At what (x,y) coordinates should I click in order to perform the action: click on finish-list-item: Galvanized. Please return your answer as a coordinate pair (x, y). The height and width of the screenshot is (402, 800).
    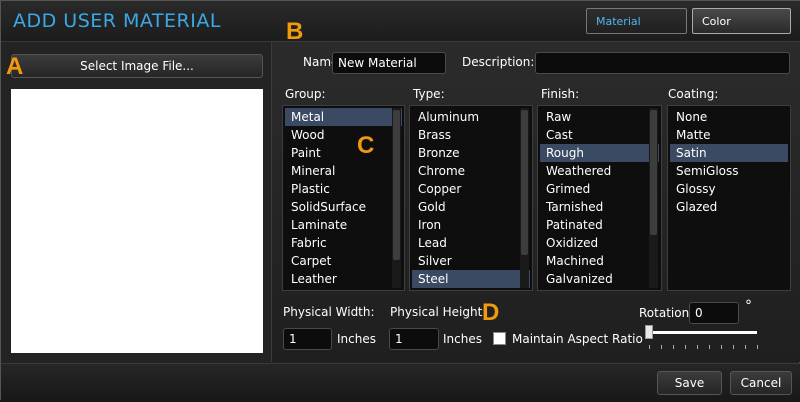
    Looking at the image, I should click on (599, 279).